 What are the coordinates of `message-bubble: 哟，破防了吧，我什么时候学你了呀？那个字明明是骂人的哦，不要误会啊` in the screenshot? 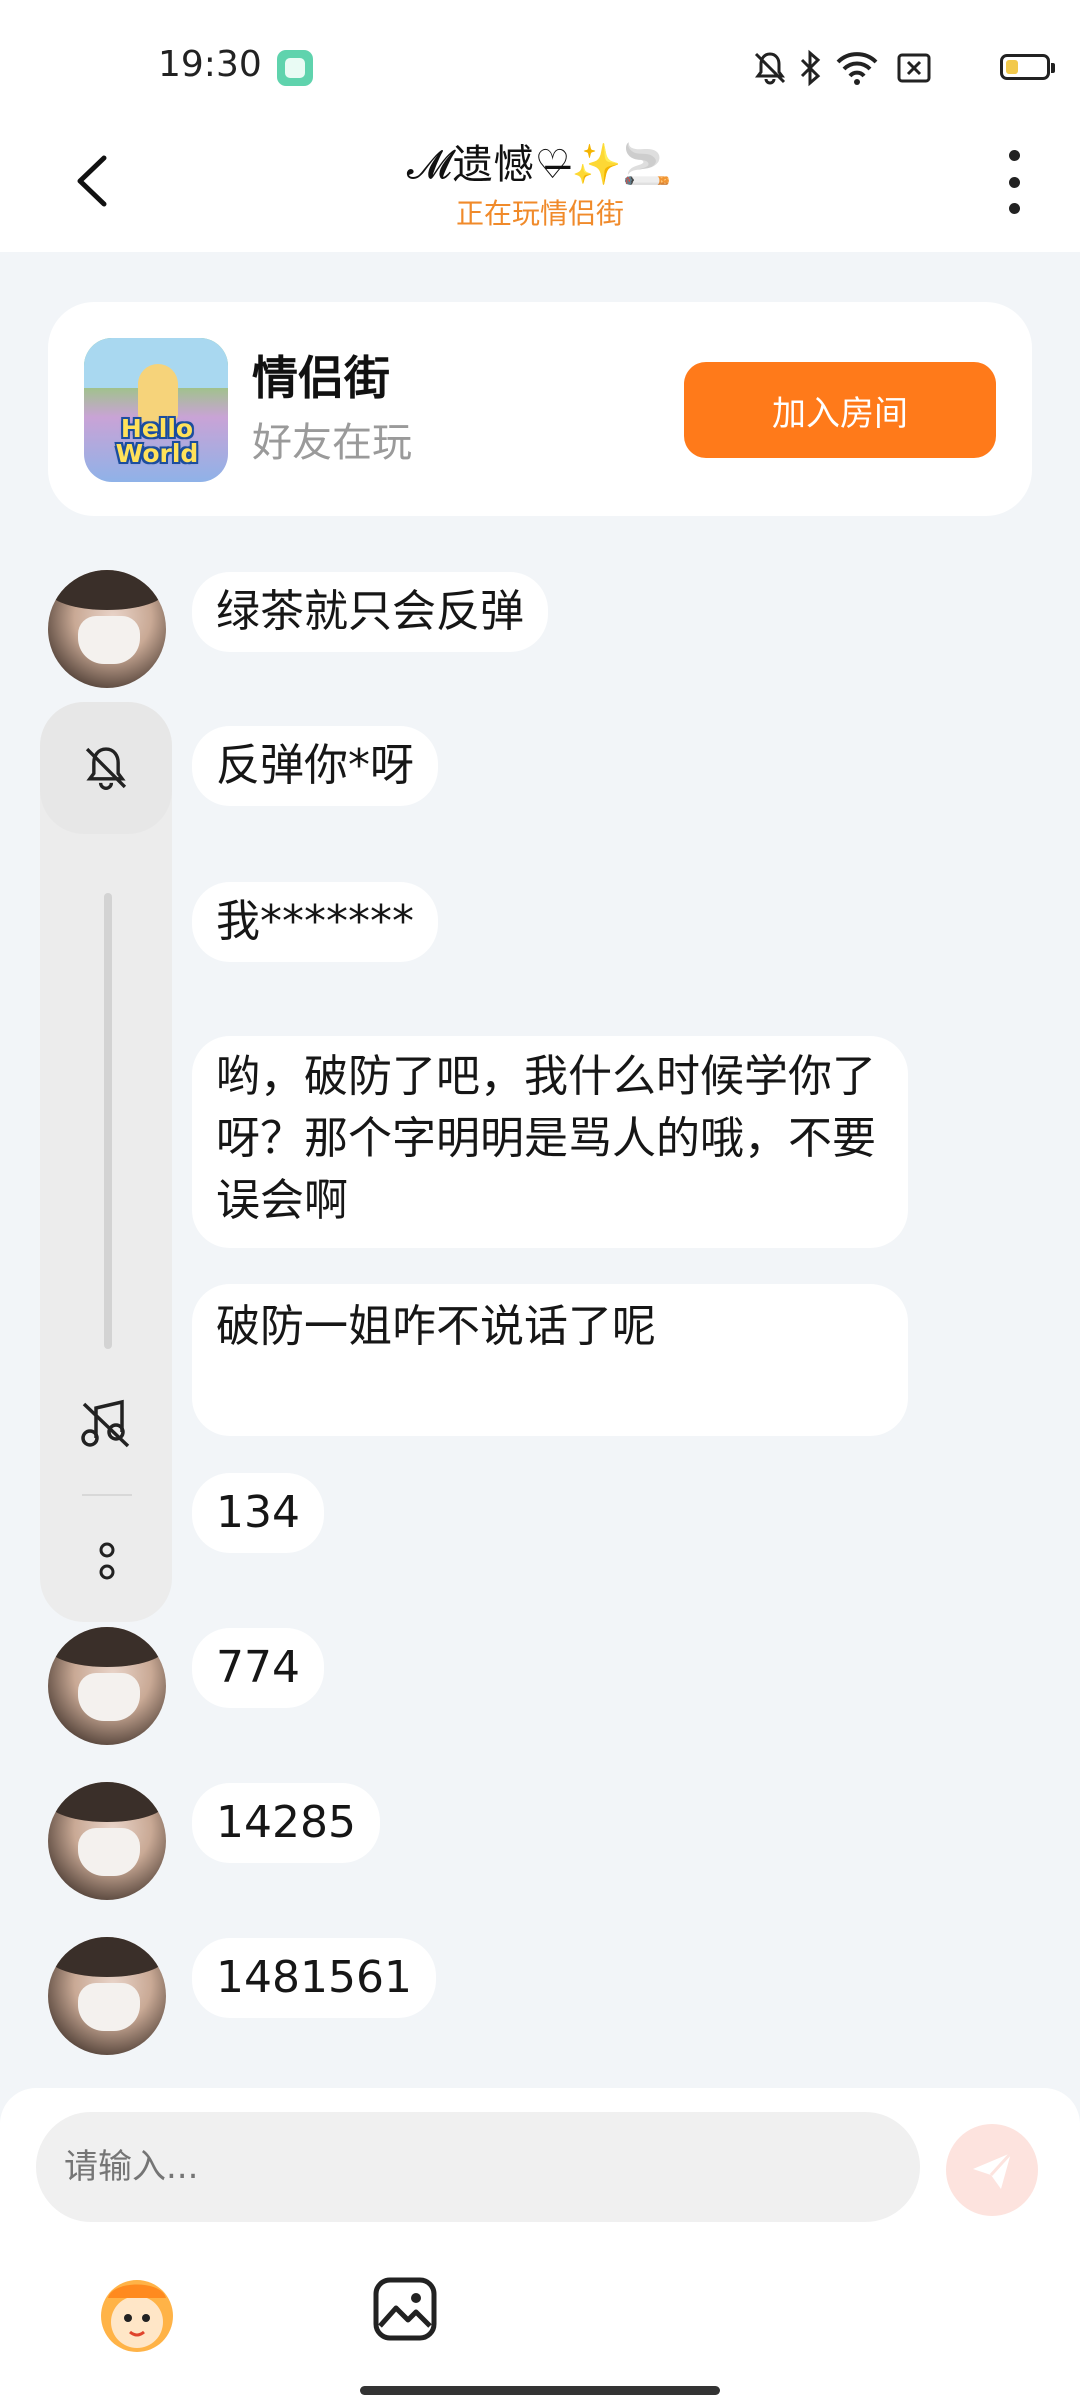 It's located at (550, 1142).